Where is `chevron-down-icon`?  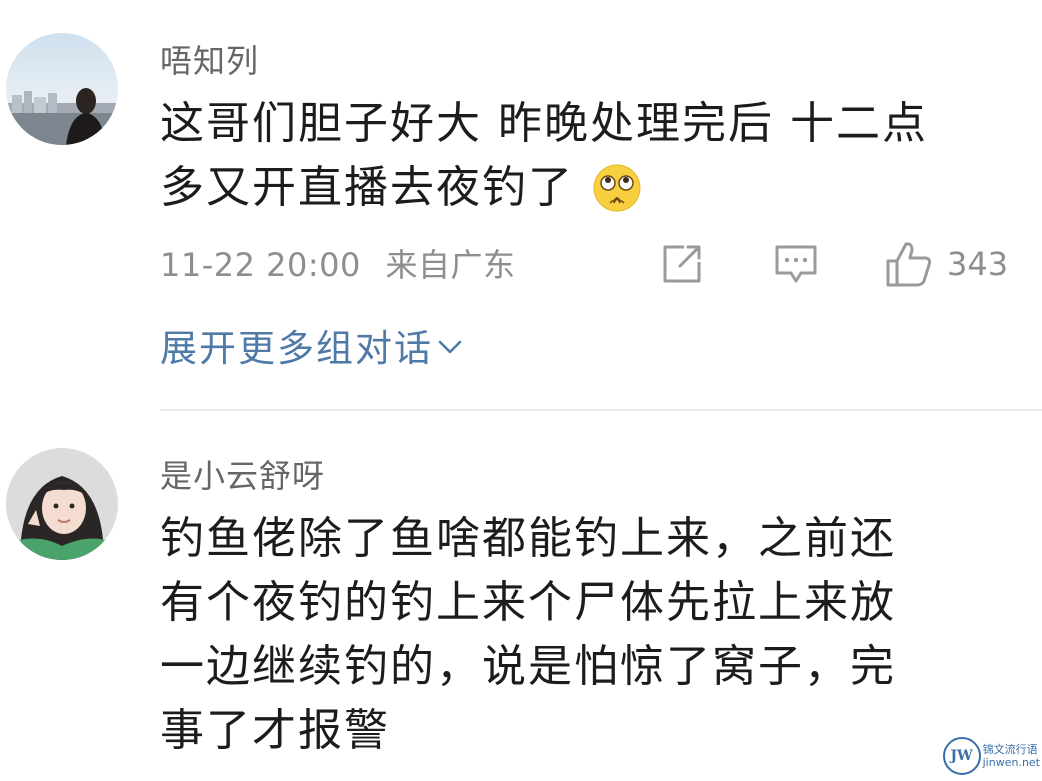
chevron-down-icon is located at coordinates (450, 347).